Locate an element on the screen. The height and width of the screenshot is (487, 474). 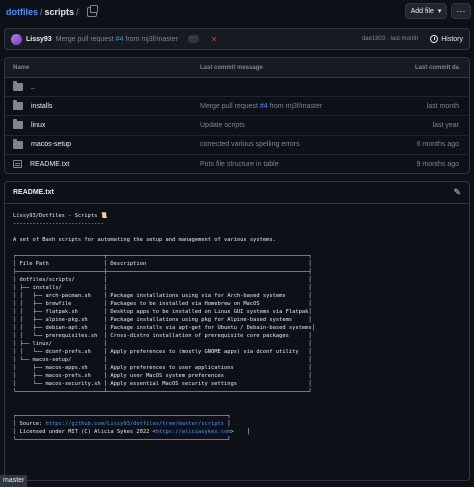
file-name: README.txt is located at coordinates (49, 164).